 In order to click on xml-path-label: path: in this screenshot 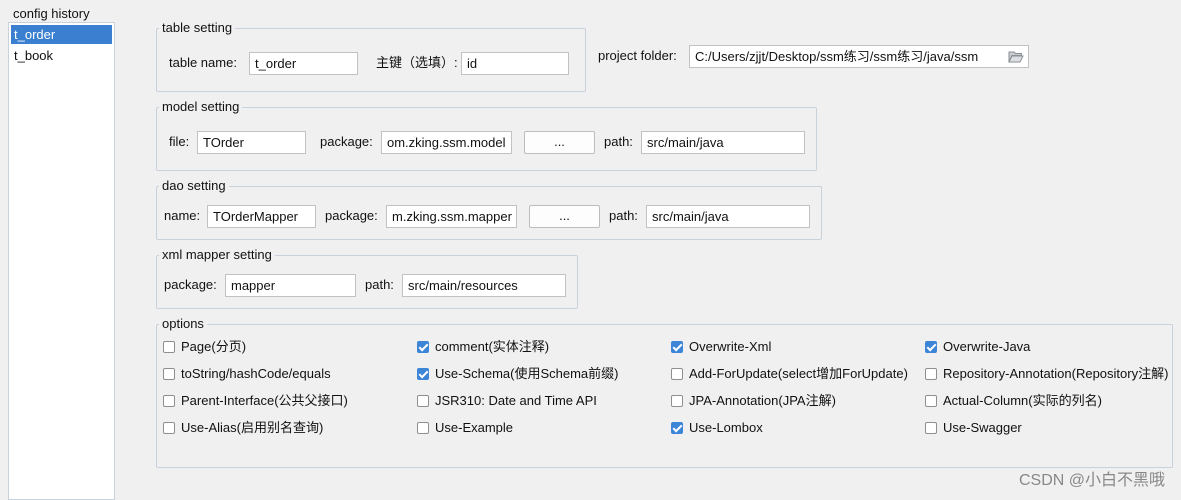, I will do `click(379, 284)`.